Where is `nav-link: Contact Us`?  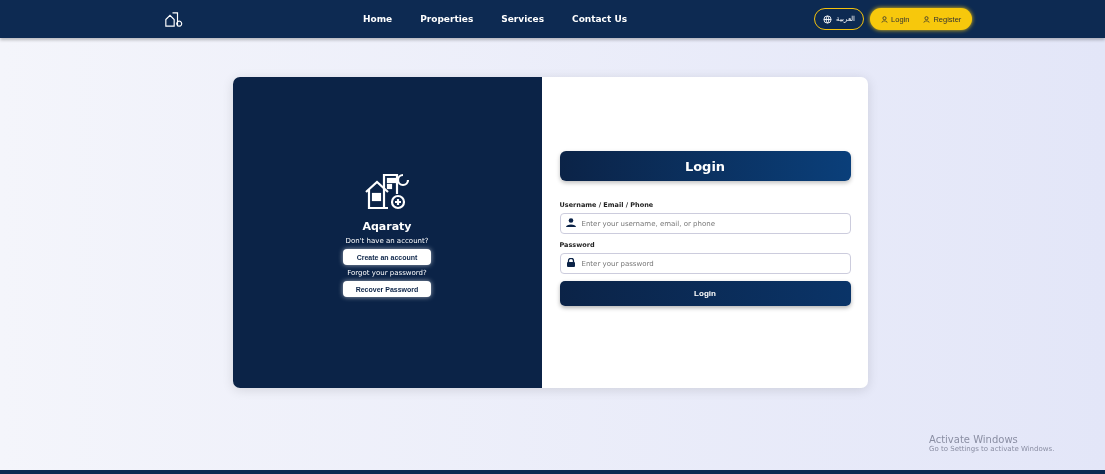 nav-link: Contact Us is located at coordinates (600, 19).